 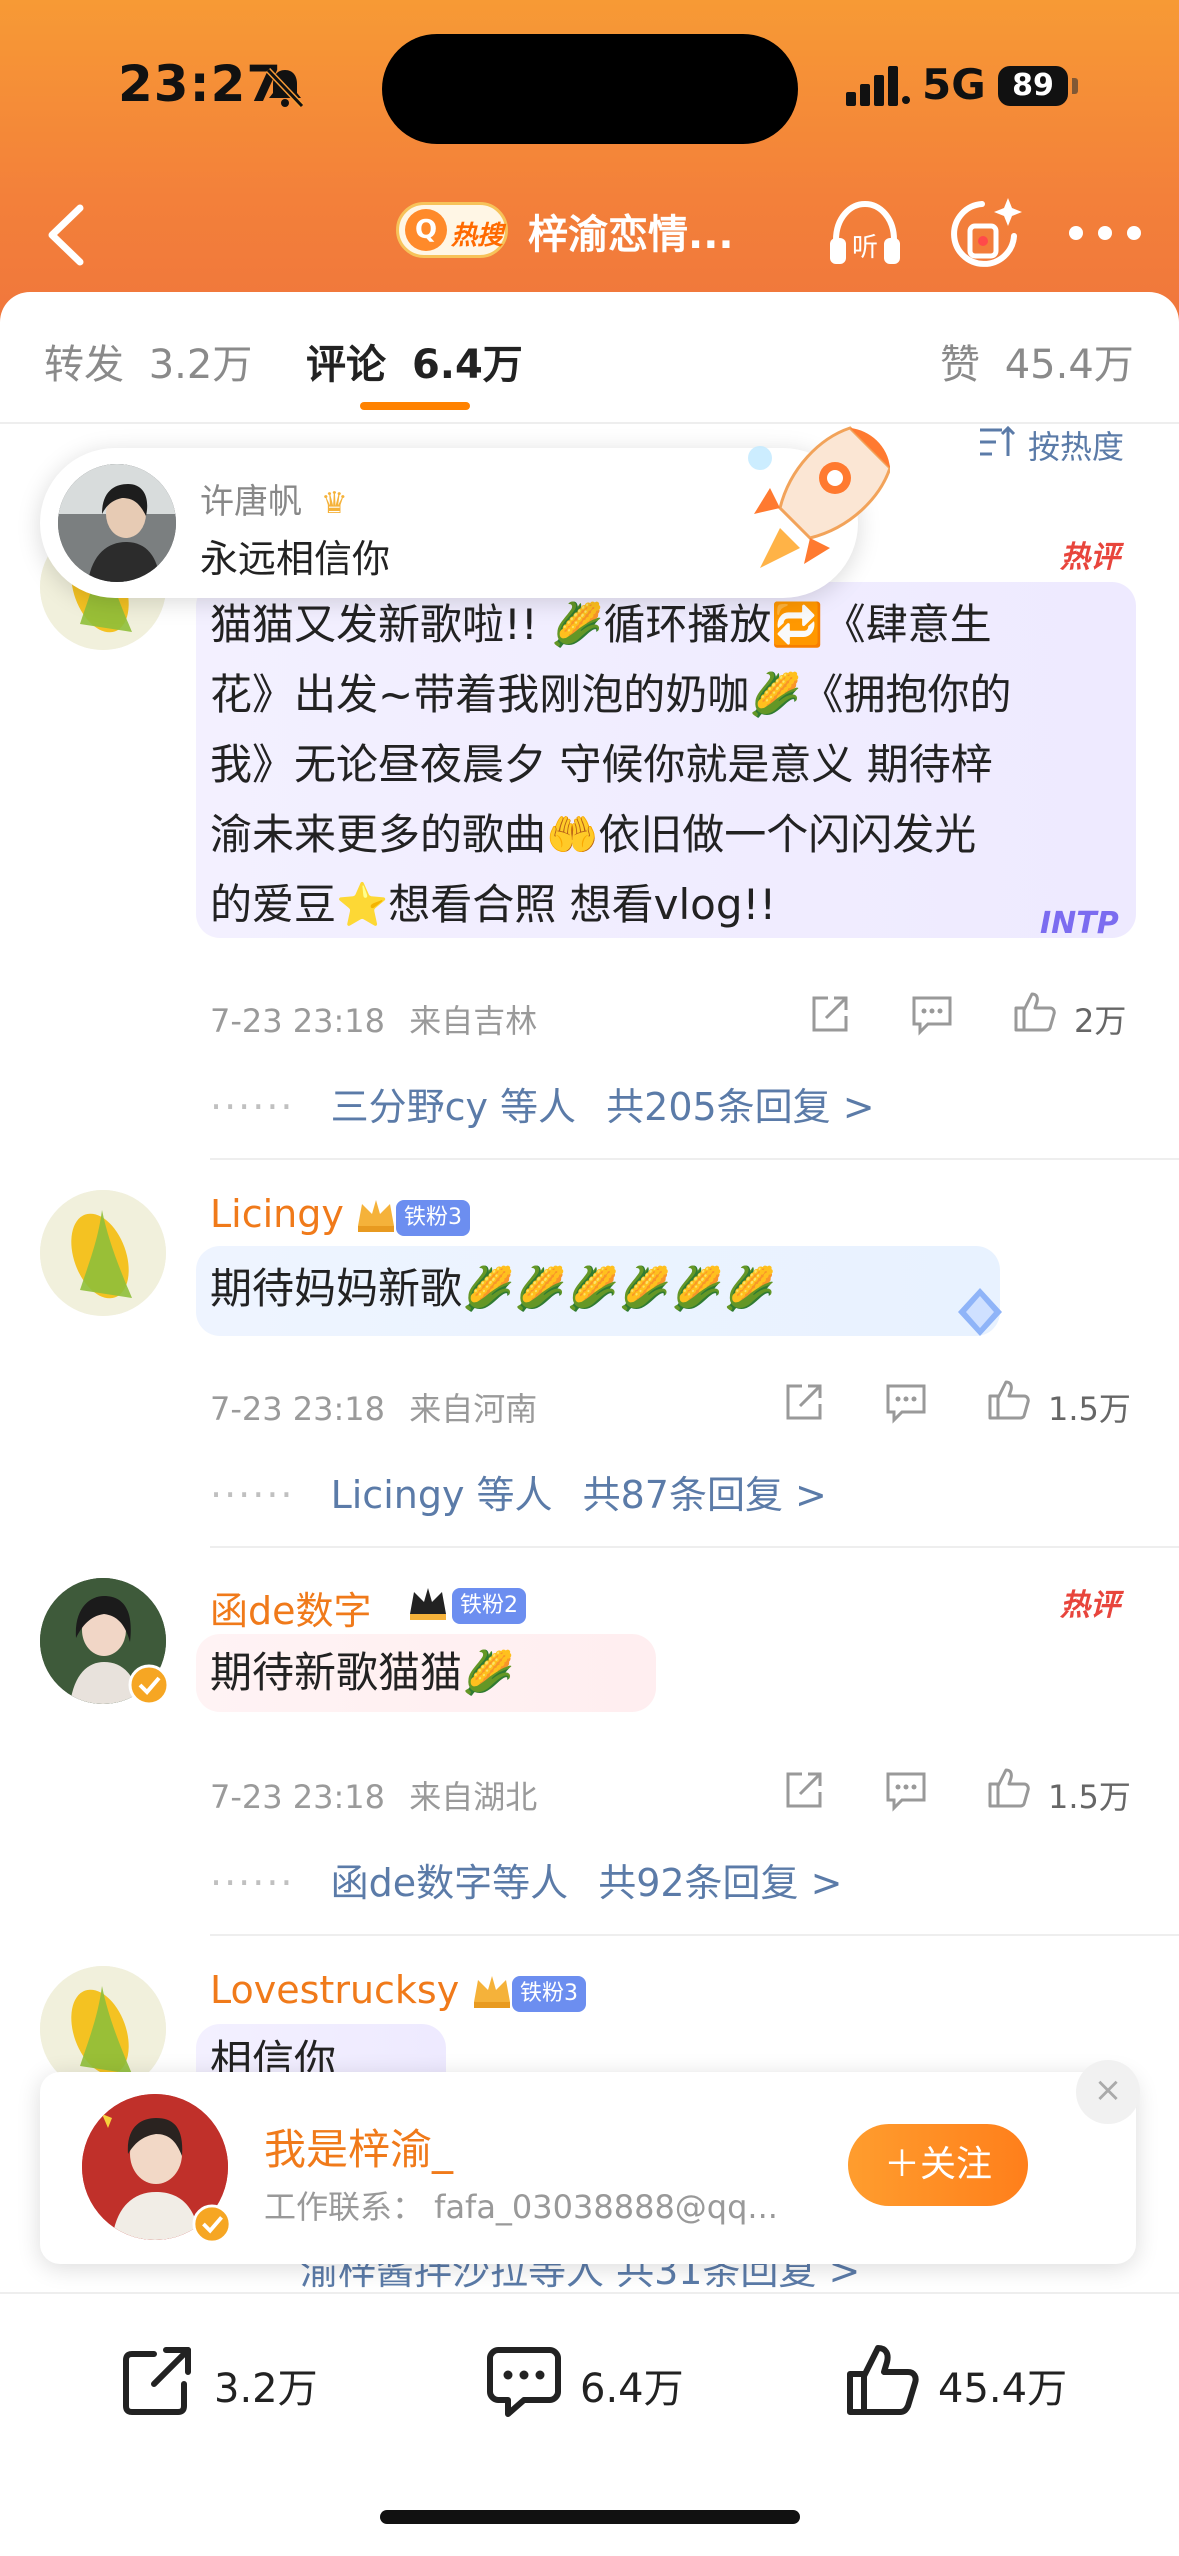 What do you see at coordinates (415, 406) in the screenshot?
I see `active-tab-indicator` at bounding box center [415, 406].